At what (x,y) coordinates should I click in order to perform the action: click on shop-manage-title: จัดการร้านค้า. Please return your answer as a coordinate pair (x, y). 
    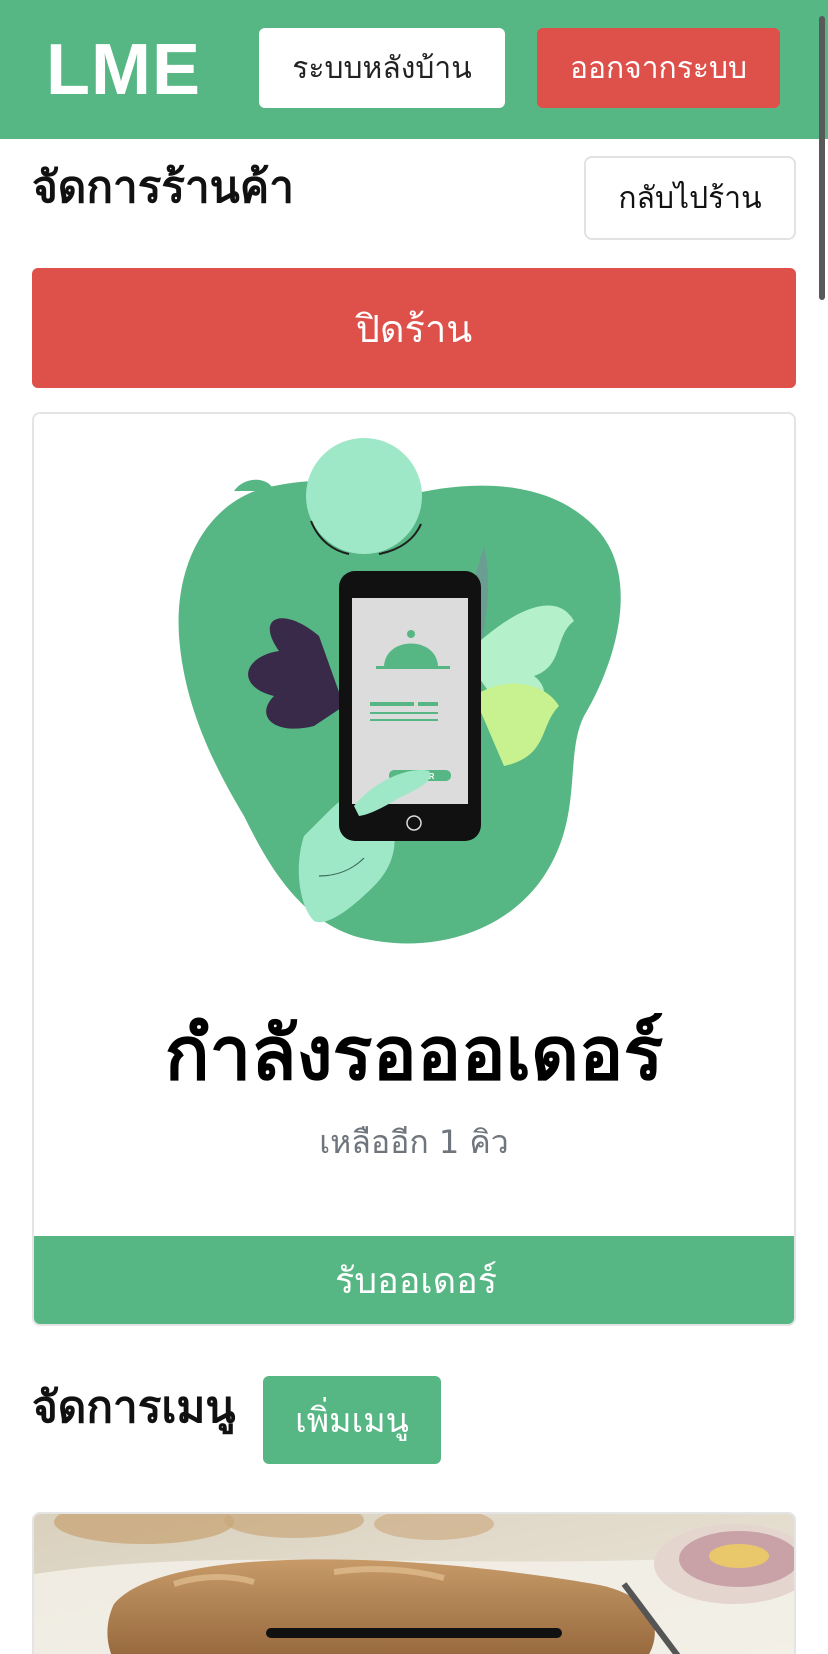
    Looking at the image, I should click on (163, 187).